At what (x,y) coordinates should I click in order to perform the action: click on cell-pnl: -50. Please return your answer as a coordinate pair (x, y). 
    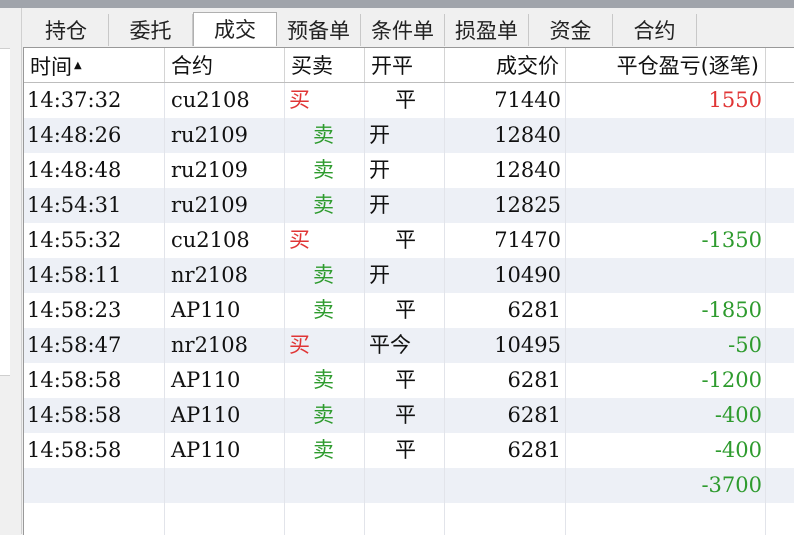
    Looking at the image, I should click on (666, 345).